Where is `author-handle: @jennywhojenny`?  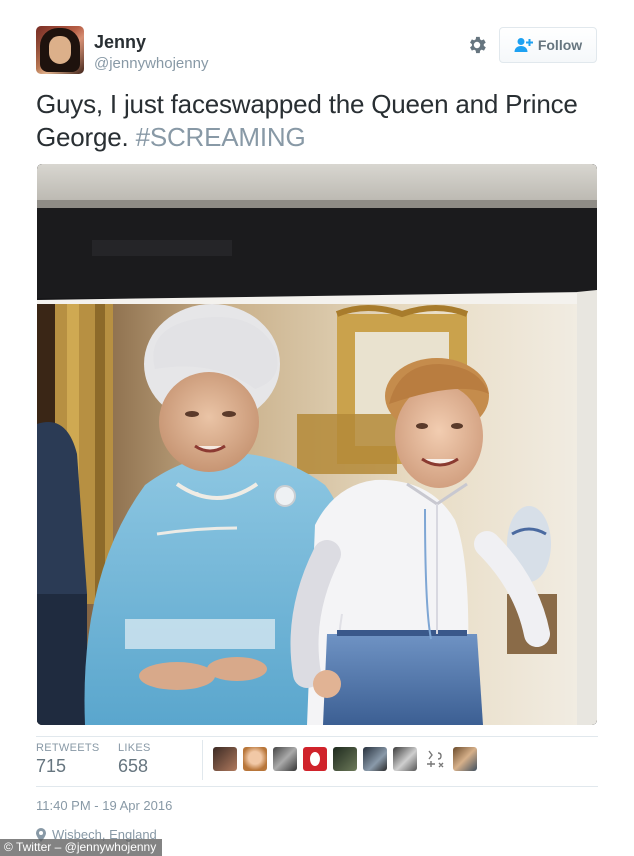
author-handle: @jennywhojenny is located at coordinates (151, 63).